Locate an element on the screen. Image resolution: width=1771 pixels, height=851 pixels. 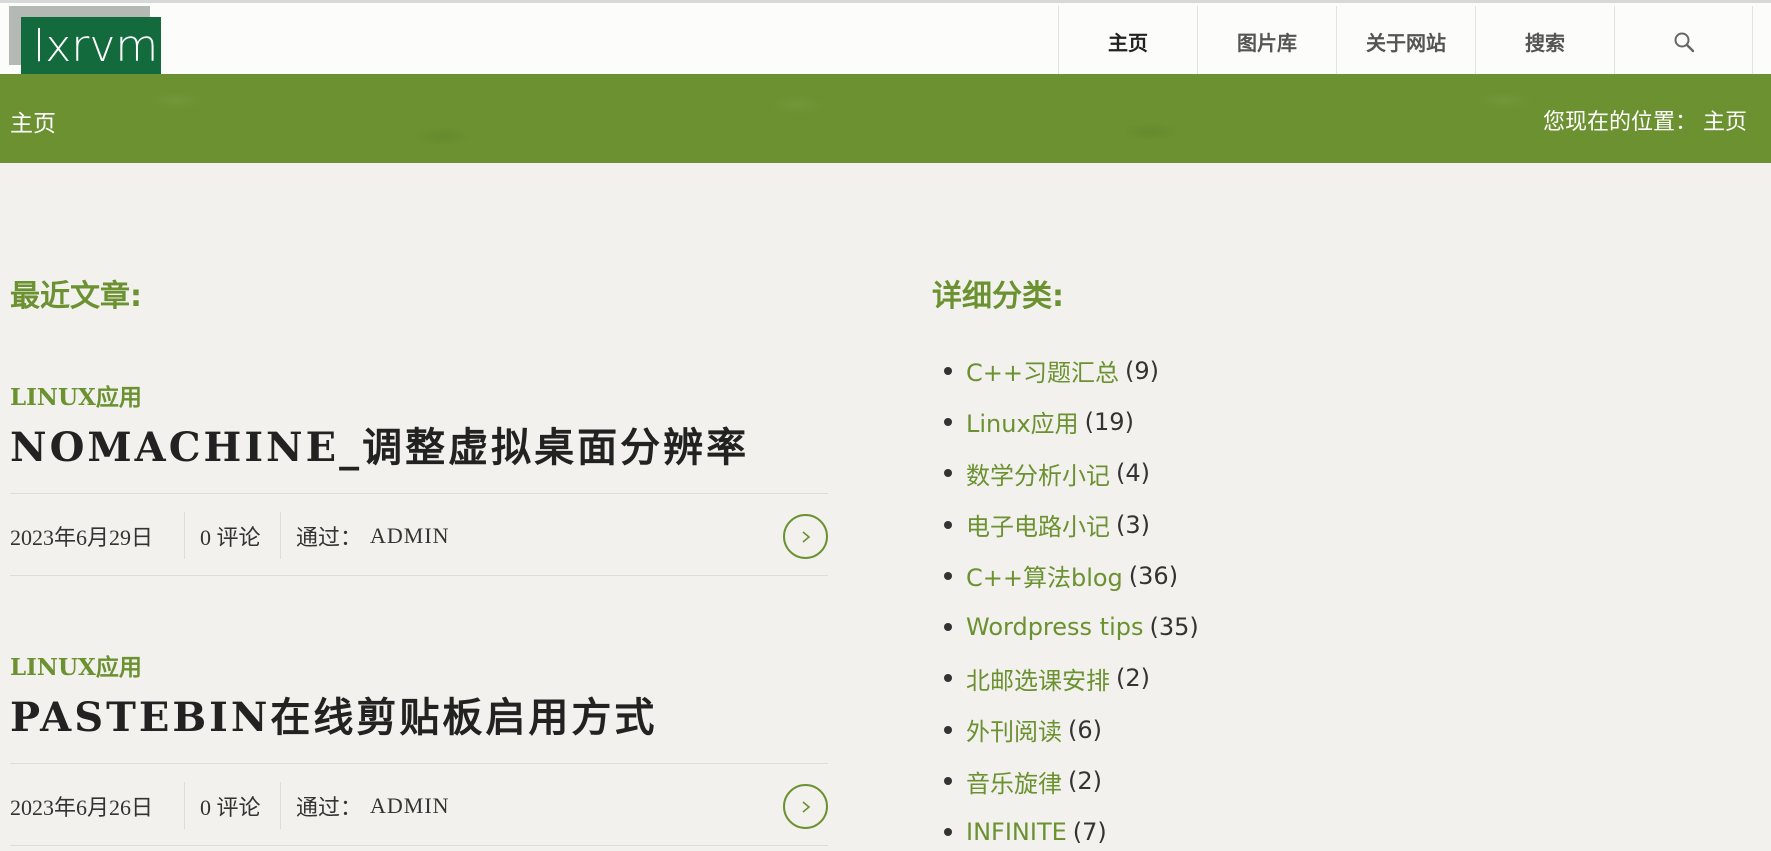
category-link: 北邮选课安排 is located at coordinates (1038, 678).